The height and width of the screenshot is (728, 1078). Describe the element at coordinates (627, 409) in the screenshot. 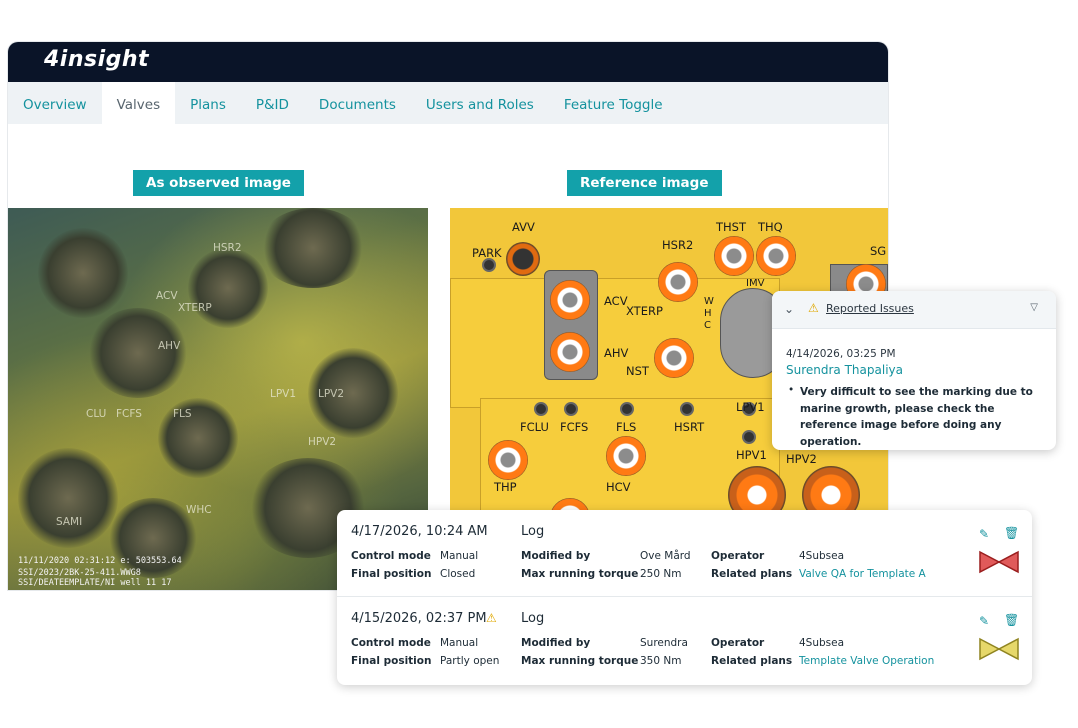

I see `fls-knob` at that location.